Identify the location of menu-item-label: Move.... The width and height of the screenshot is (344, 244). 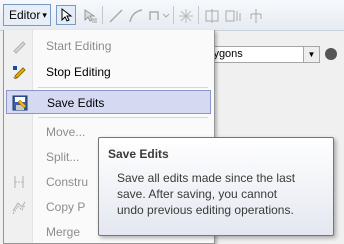
(66, 132).